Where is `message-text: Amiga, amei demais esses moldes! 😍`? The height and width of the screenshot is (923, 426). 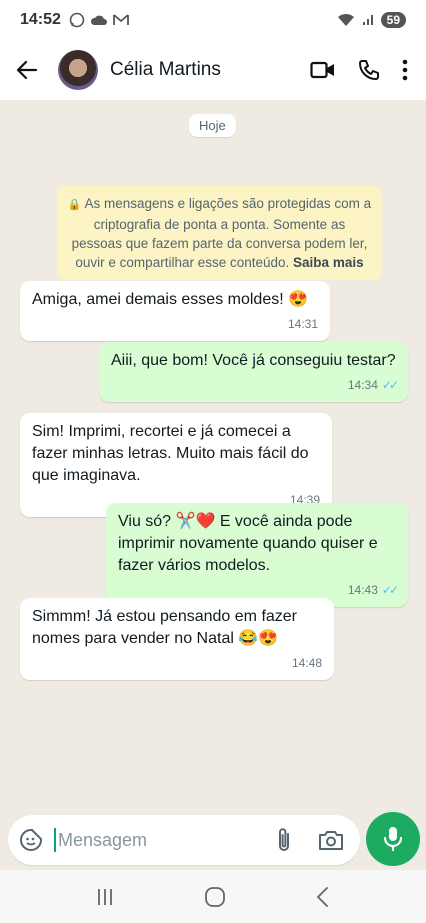 message-text: Amiga, amei demais esses moldes! 😍 is located at coordinates (170, 299).